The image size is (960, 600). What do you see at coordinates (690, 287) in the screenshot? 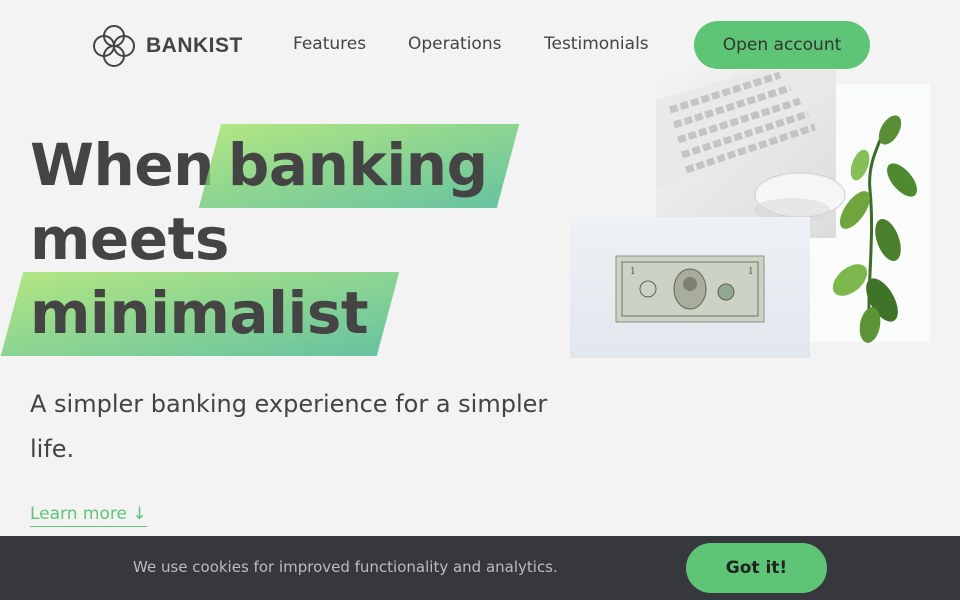
I see `dollar-bill-image: 1 1` at bounding box center [690, 287].